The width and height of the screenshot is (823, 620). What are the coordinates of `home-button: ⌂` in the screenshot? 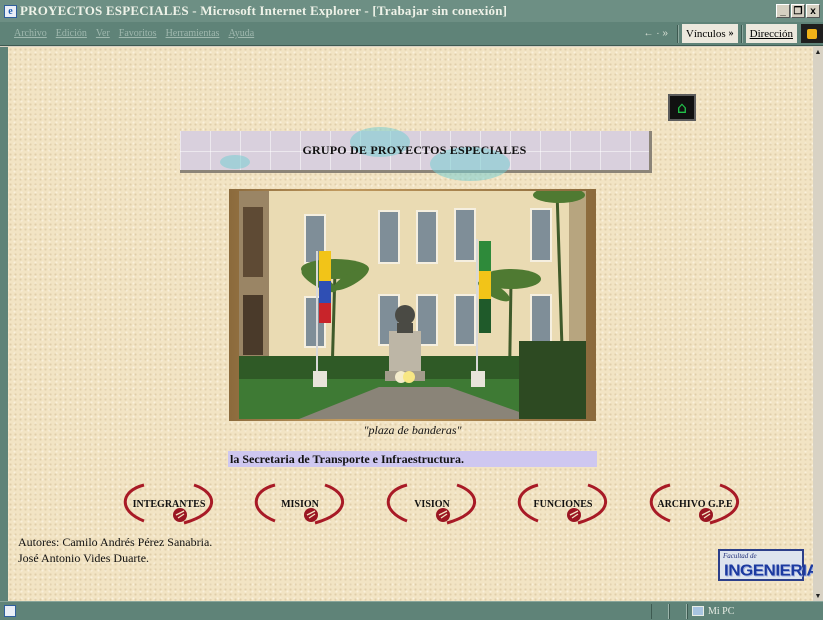 It's located at (682, 107).